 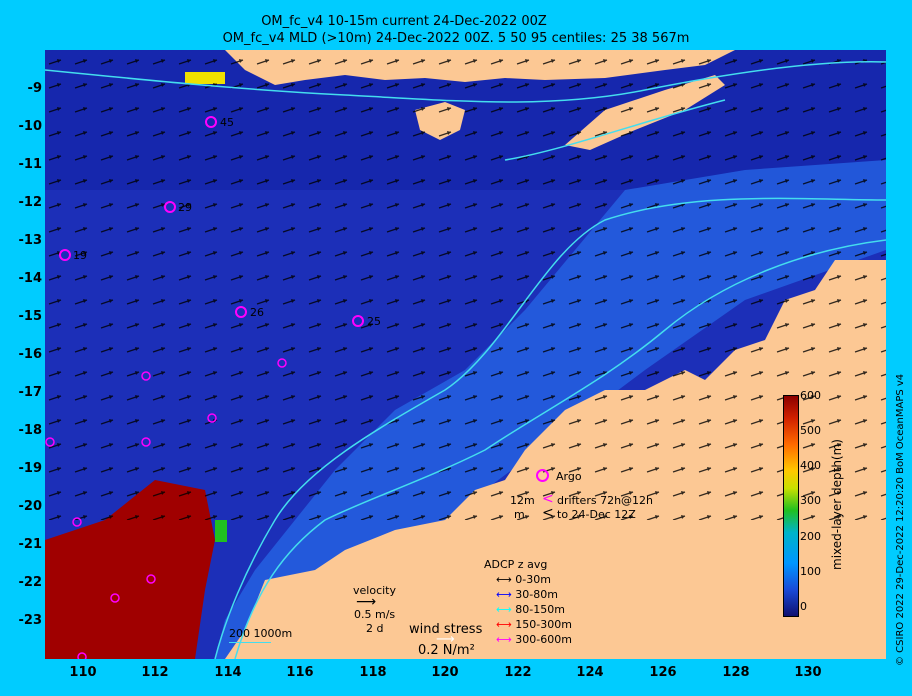 I want to click on title-line-1: OM_fc_v4 10-15m current 24-Dec-2022 00Z, so click(x=404, y=21).